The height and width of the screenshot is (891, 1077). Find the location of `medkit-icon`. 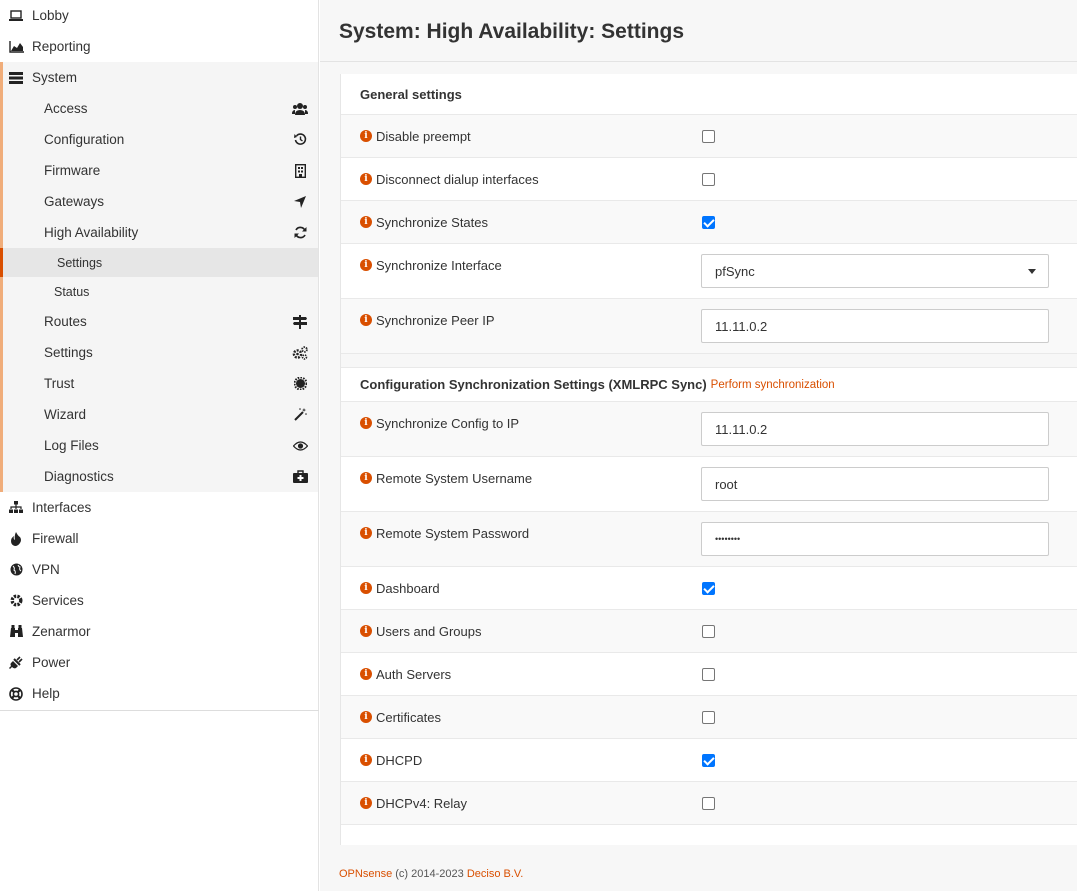

medkit-icon is located at coordinates (300, 477).